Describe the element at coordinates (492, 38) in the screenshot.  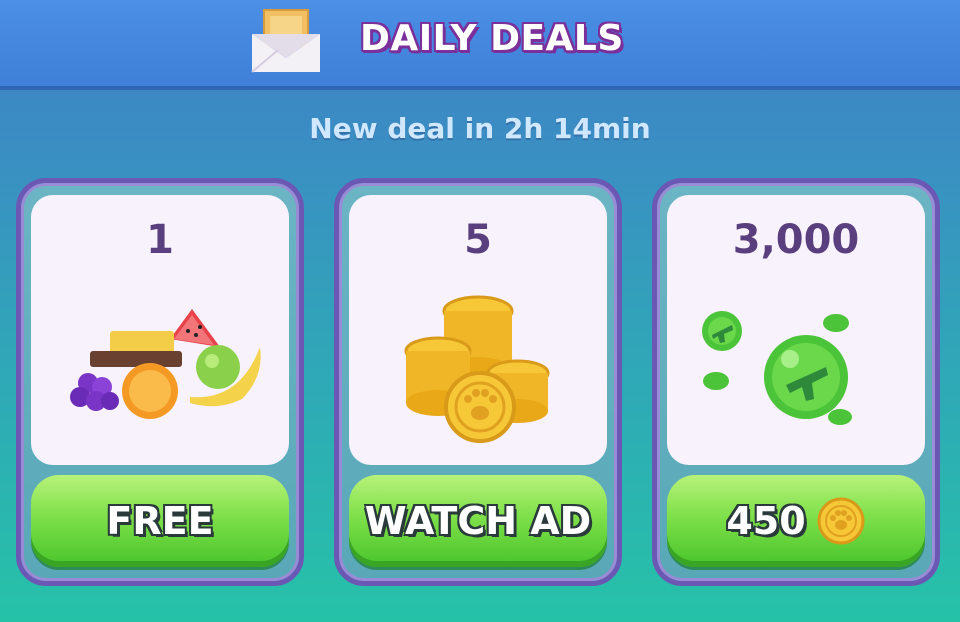
I see `page-title: DAILY DEALS` at that location.